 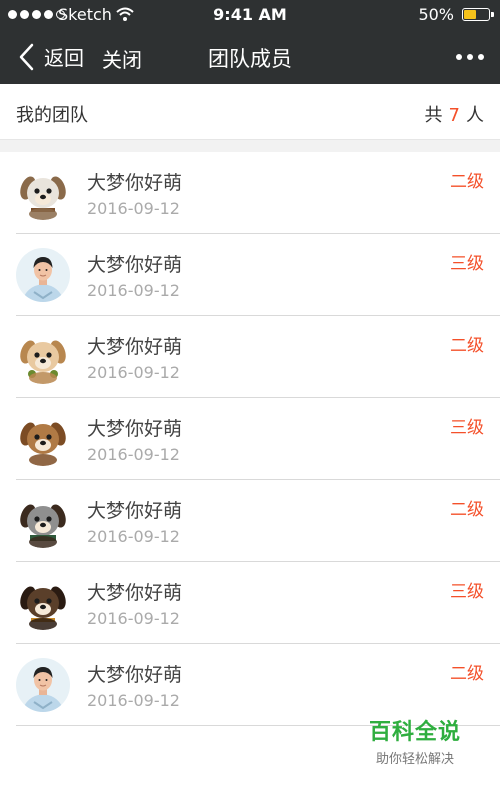 I want to click on watermark-subtitle: 助你轻松解决, so click(x=414, y=759).